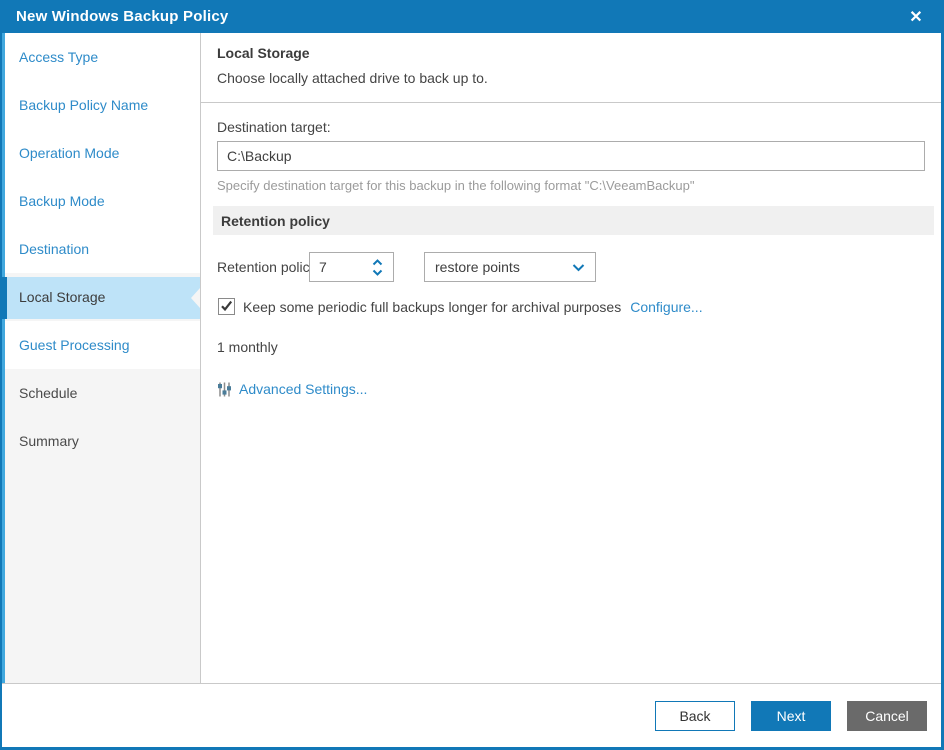 The height and width of the screenshot is (750, 944). I want to click on destination-target-input, so click(571, 156).